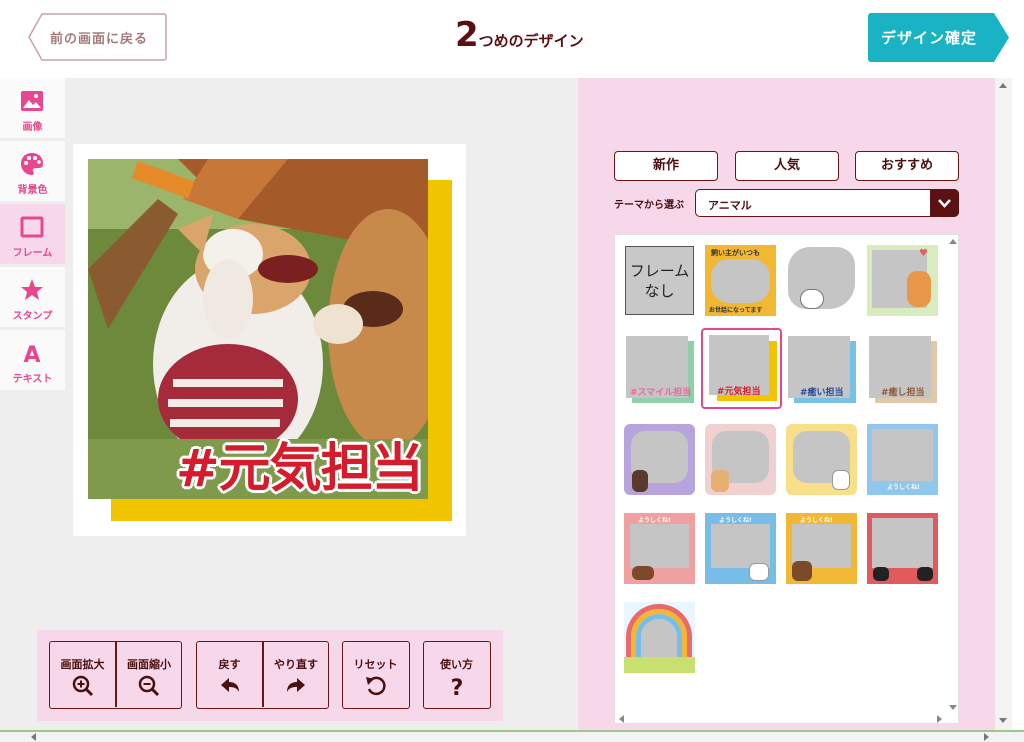  I want to click on page-title-text: つめのデザイン, so click(531, 41).